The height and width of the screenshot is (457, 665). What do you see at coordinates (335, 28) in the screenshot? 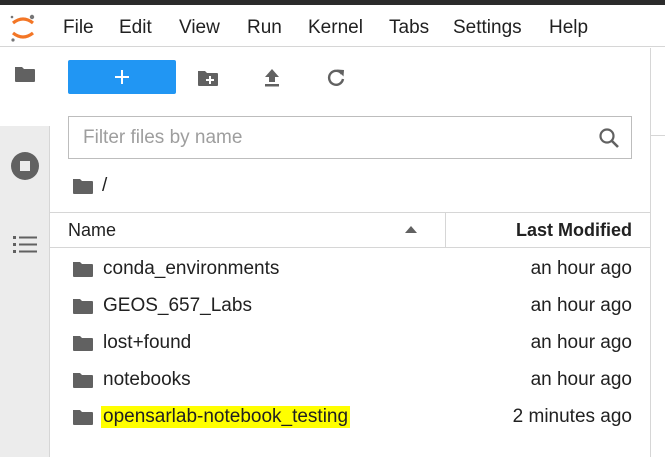
I see `menu-kernel: Kernel` at bounding box center [335, 28].